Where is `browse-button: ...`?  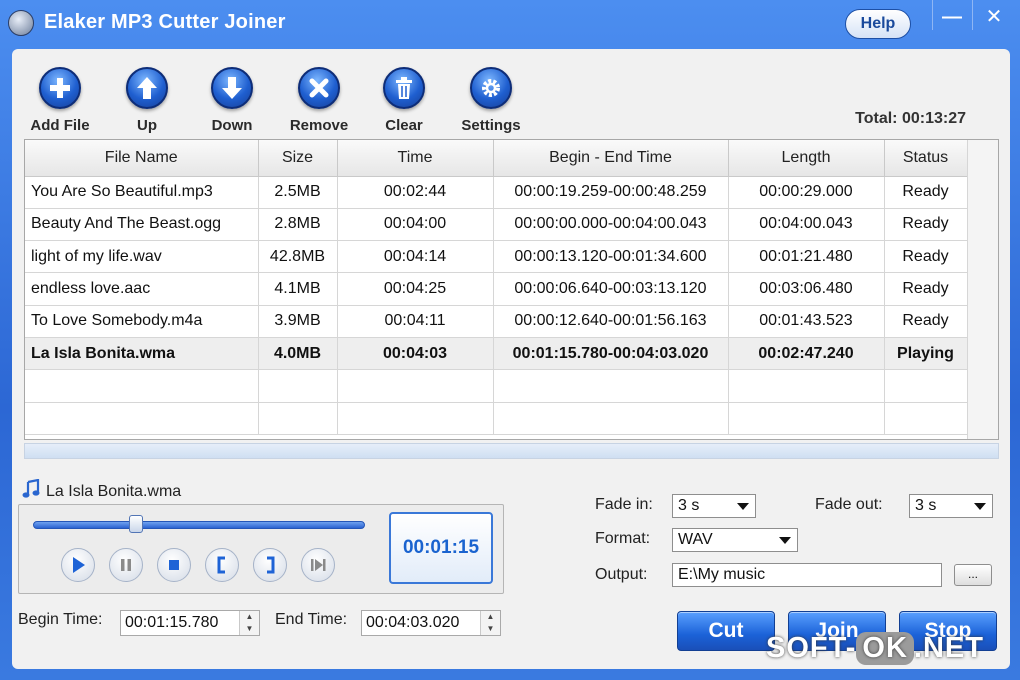 browse-button: ... is located at coordinates (973, 575).